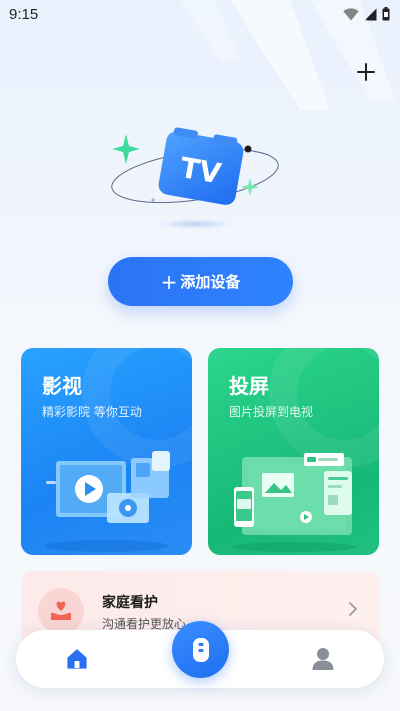  I want to click on wifi-icon, so click(351, 13).